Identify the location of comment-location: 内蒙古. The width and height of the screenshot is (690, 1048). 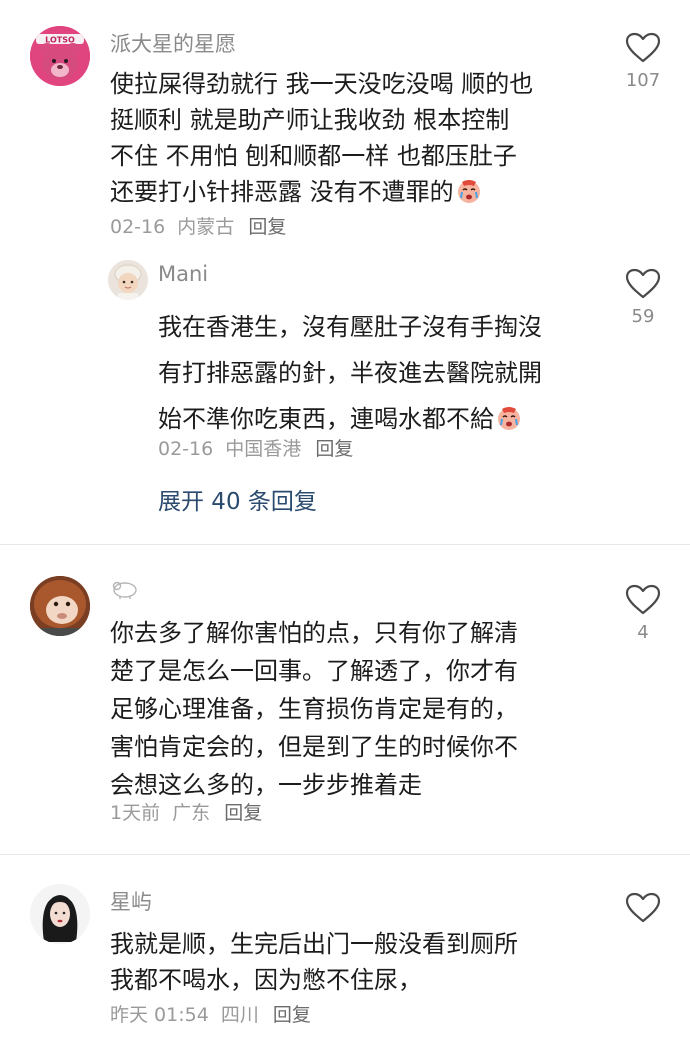
(206, 227).